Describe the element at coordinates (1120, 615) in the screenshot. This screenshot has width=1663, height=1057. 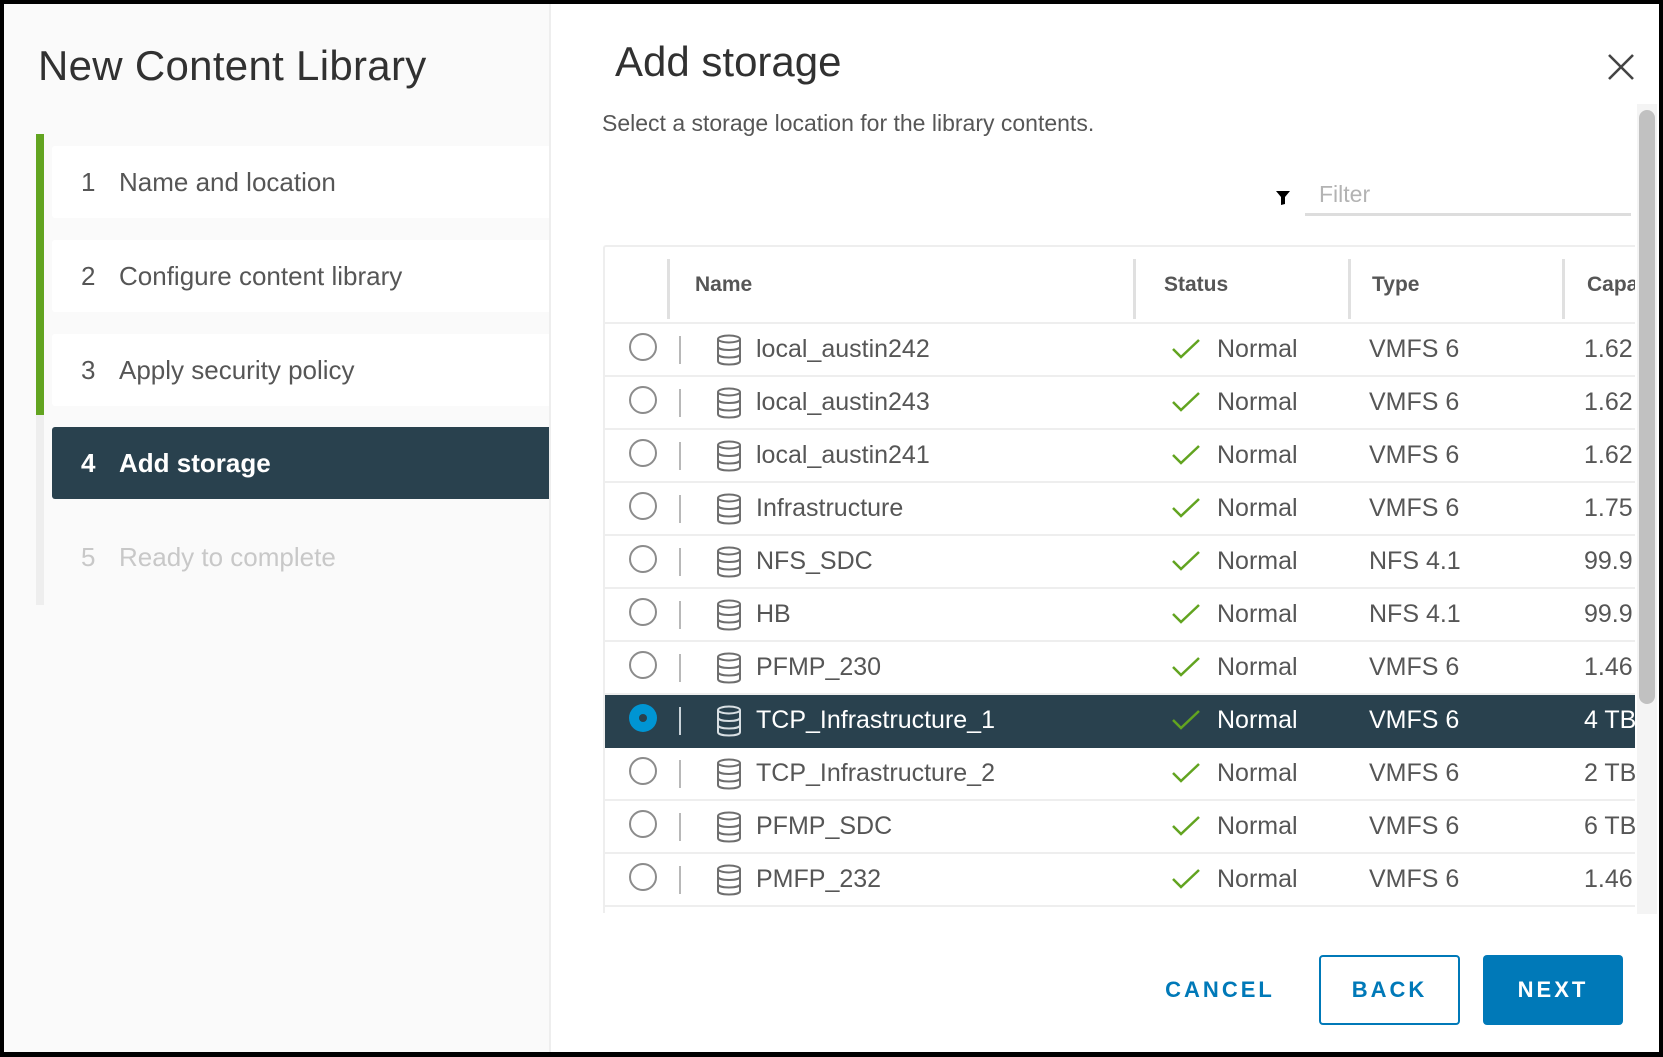
I see `datastore-row: HB Normal NFS 4.1 99.9` at that location.